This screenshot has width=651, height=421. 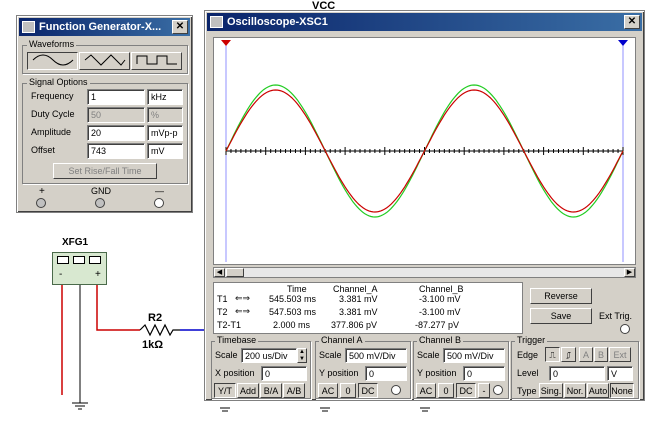 I want to click on xpos-input: 0, so click(x=284, y=373).